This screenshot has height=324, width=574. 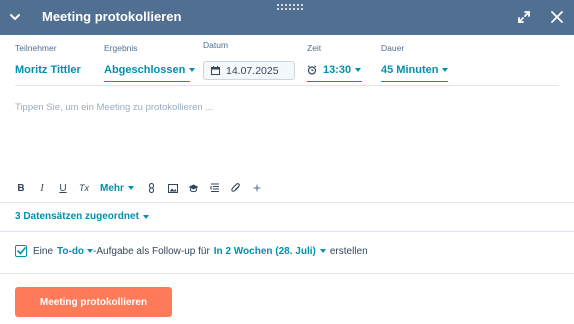 I want to click on drag-handle-icon, so click(x=290, y=7).